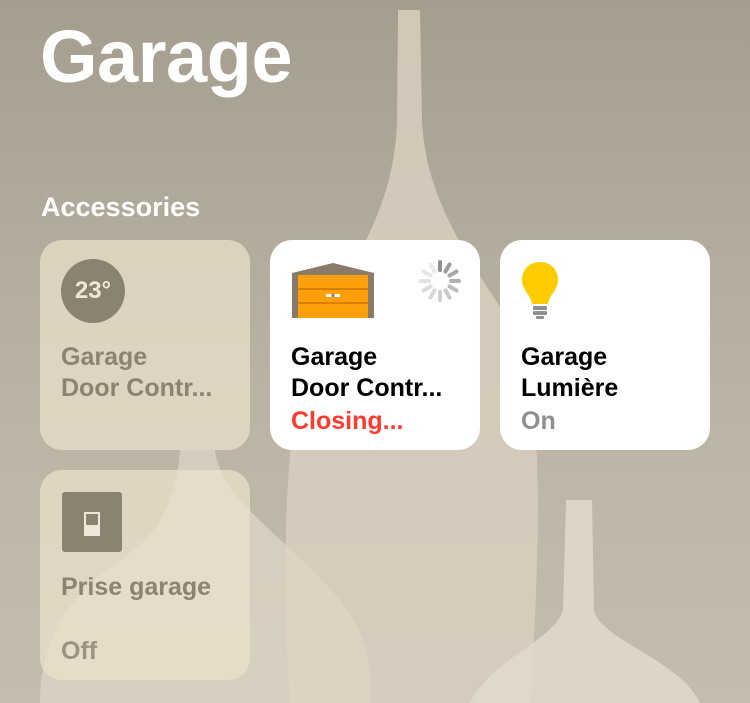  What do you see at coordinates (570, 372) in the screenshot?
I see `accessory-name: Garage Lumière` at bounding box center [570, 372].